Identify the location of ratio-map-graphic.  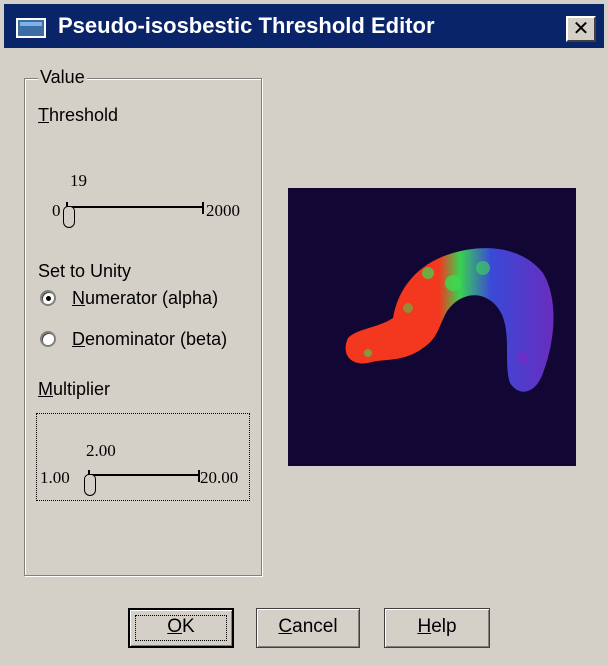
(449, 320).